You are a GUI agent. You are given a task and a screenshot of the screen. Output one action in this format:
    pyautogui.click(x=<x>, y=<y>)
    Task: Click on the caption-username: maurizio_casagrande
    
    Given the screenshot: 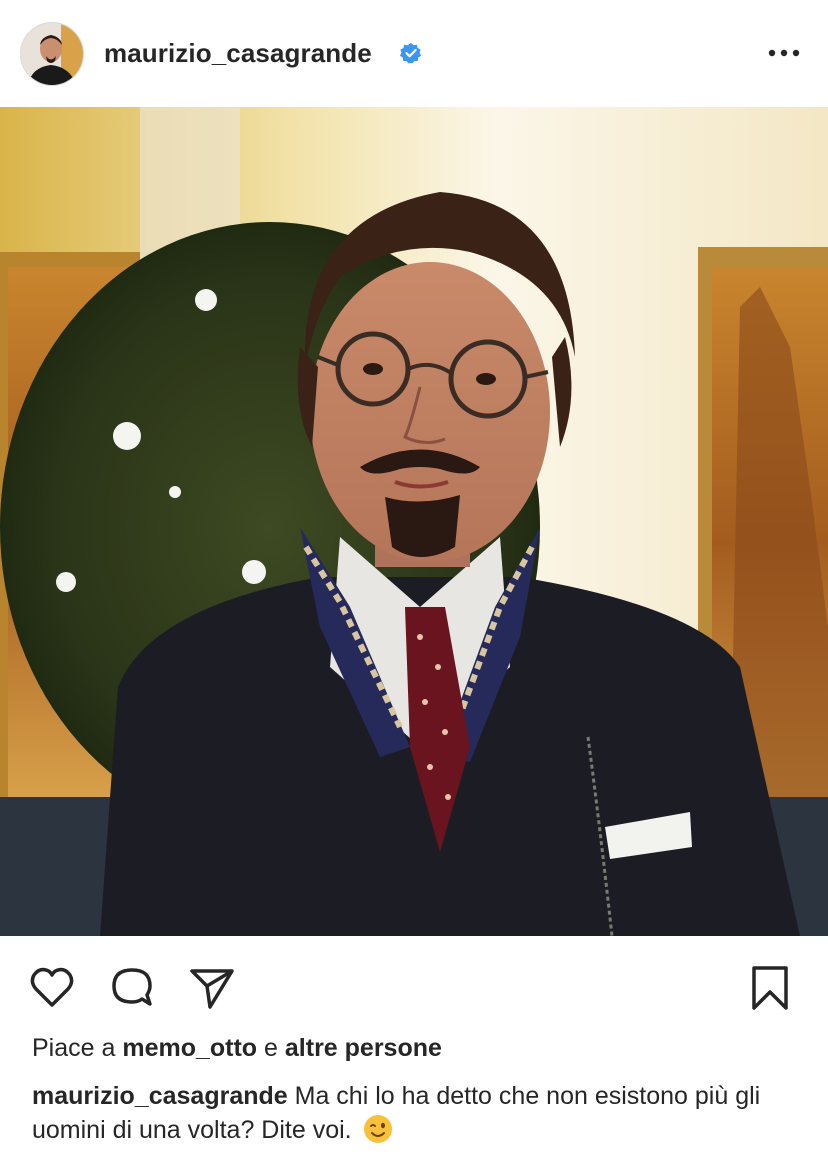 What is the action you would take?
    pyautogui.click(x=160, y=1096)
    